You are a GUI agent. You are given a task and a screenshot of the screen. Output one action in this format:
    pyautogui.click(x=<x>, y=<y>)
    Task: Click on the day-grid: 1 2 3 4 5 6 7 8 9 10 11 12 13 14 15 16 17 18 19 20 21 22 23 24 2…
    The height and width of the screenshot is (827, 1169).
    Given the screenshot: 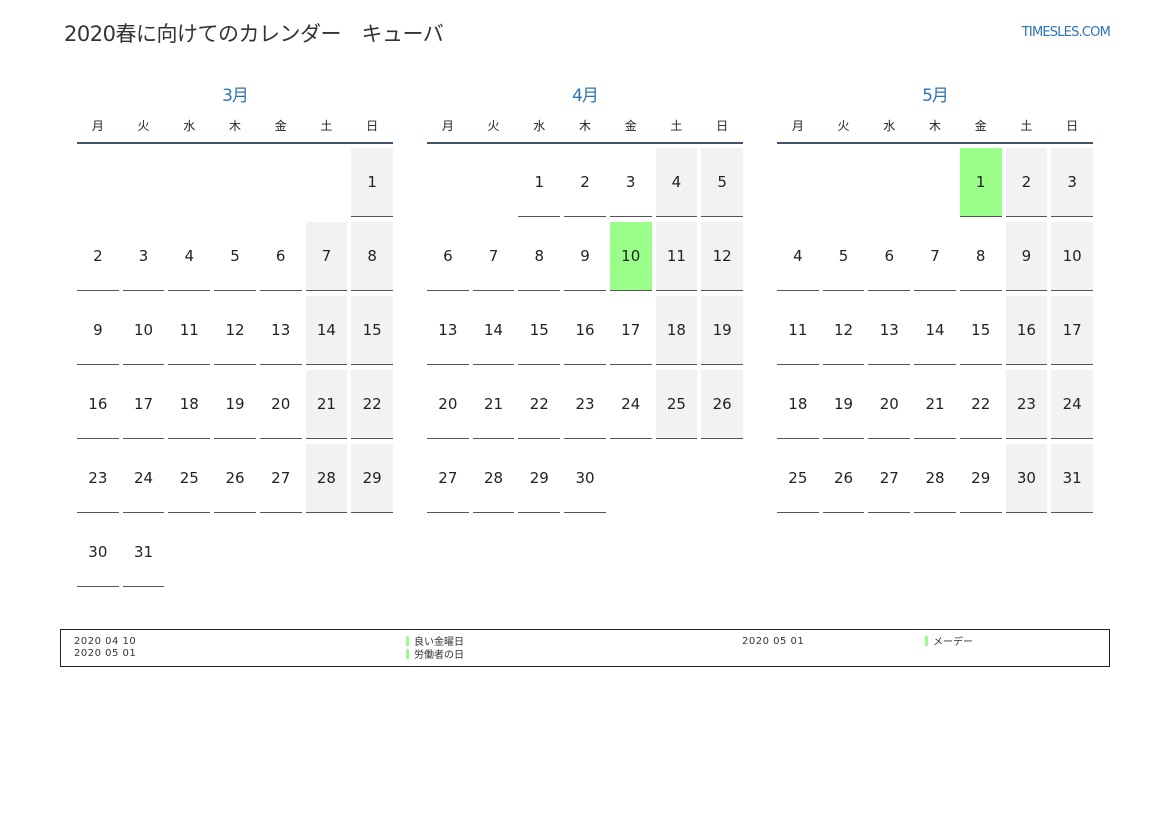 What is the action you would take?
    pyautogui.click(x=585, y=330)
    